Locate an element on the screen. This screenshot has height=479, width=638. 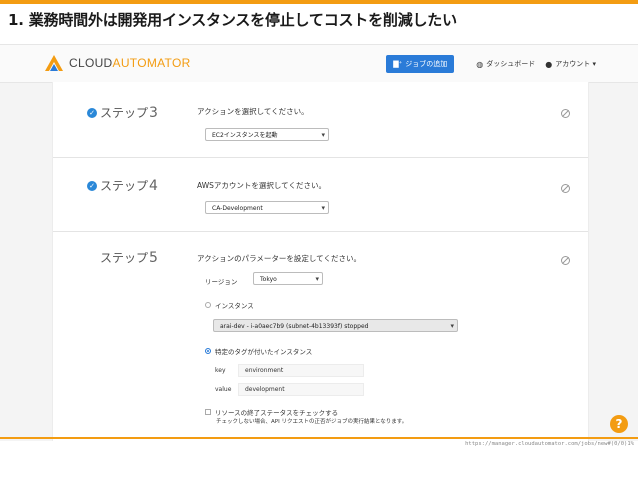
header-nav: ▇⁺ ジョブの追加 ◍ ダッシュボード ● アカウント ▾ is located at coordinates (491, 64).